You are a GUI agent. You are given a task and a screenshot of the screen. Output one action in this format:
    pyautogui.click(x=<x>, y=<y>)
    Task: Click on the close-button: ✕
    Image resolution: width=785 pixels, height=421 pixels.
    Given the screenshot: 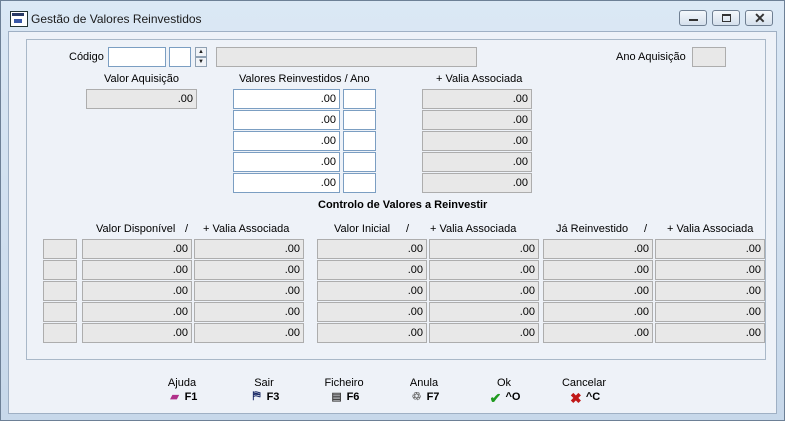 What is the action you would take?
    pyautogui.click(x=759, y=18)
    